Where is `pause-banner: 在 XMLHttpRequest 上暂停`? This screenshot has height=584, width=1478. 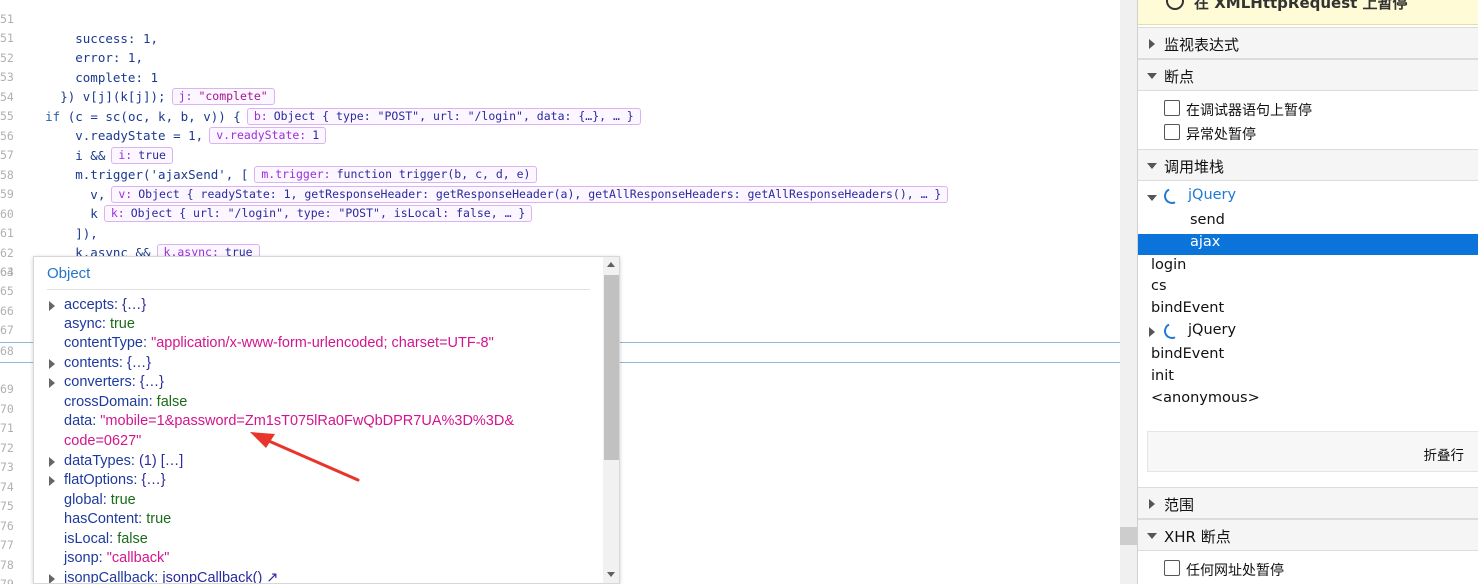 pause-banner: 在 XMLHttpRequest 上暂停 is located at coordinates (1308, 12).